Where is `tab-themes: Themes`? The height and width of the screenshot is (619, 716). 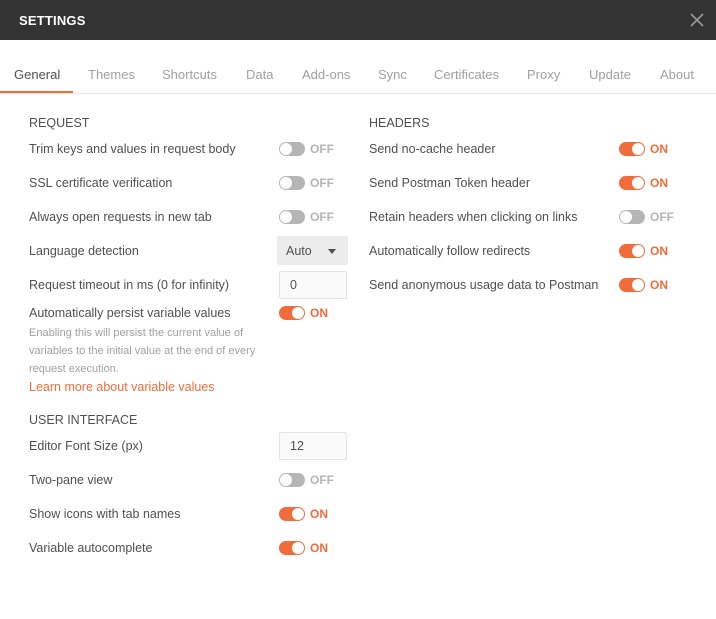
tab-themes: Themes is located at coordinates (111, 74).